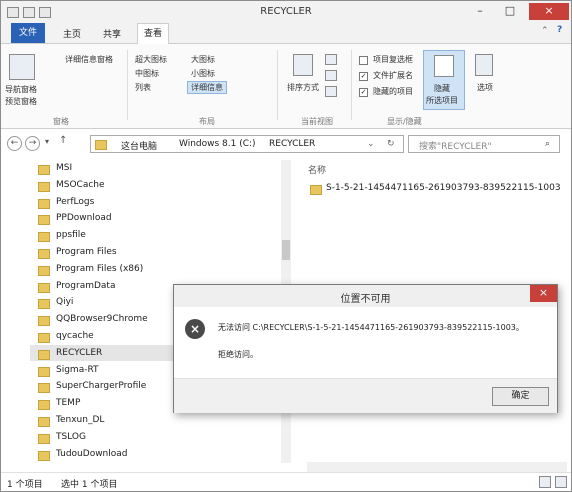 This screenshot has width=572, height=492. Describe the element at coordinates (444, 66) in the screenshot. I see `hide-selected-icon` at that location.